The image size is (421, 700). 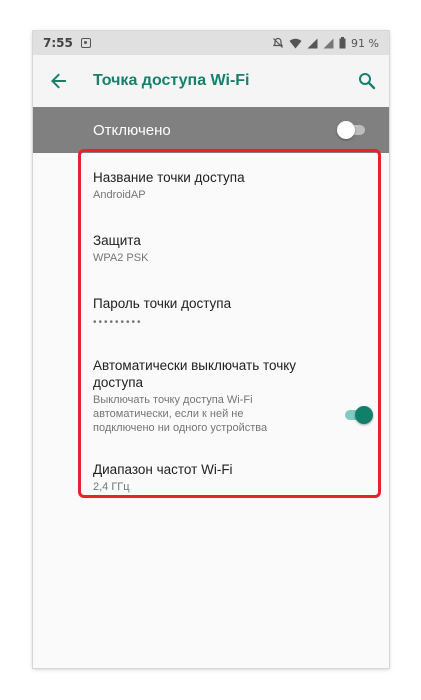 I want to click on search-button, so click(x=367, y=81).